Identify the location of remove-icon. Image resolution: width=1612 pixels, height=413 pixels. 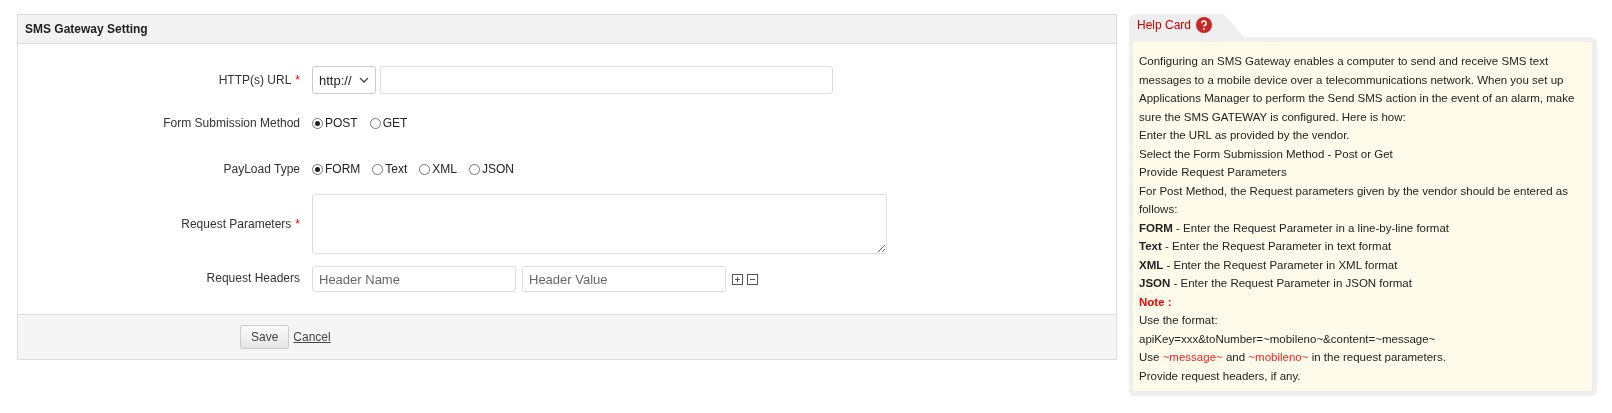
(752, 279).